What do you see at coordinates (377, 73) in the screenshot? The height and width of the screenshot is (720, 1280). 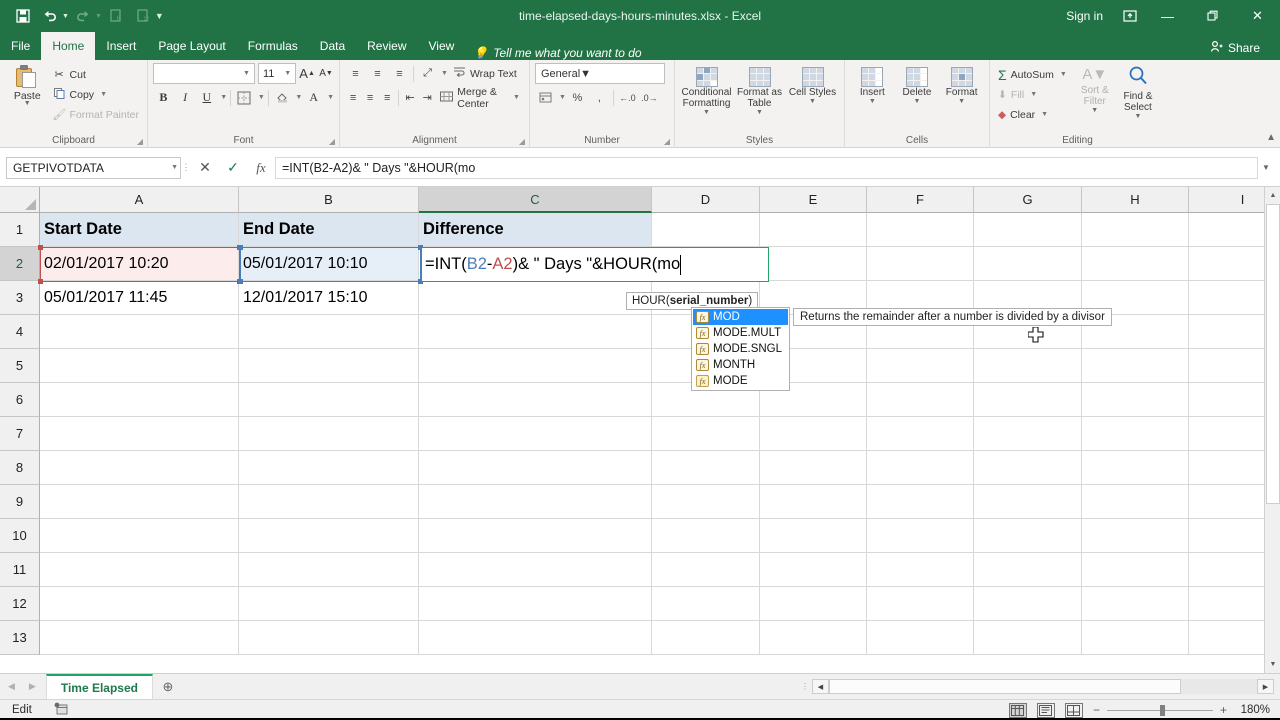 I see `align-middle-icon: ≡` at bounding box center [377, 73].